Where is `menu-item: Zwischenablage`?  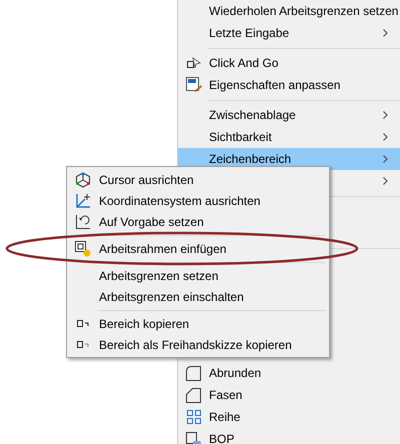
menu-item: Zwischenablage is located at coordinates (289, 115).